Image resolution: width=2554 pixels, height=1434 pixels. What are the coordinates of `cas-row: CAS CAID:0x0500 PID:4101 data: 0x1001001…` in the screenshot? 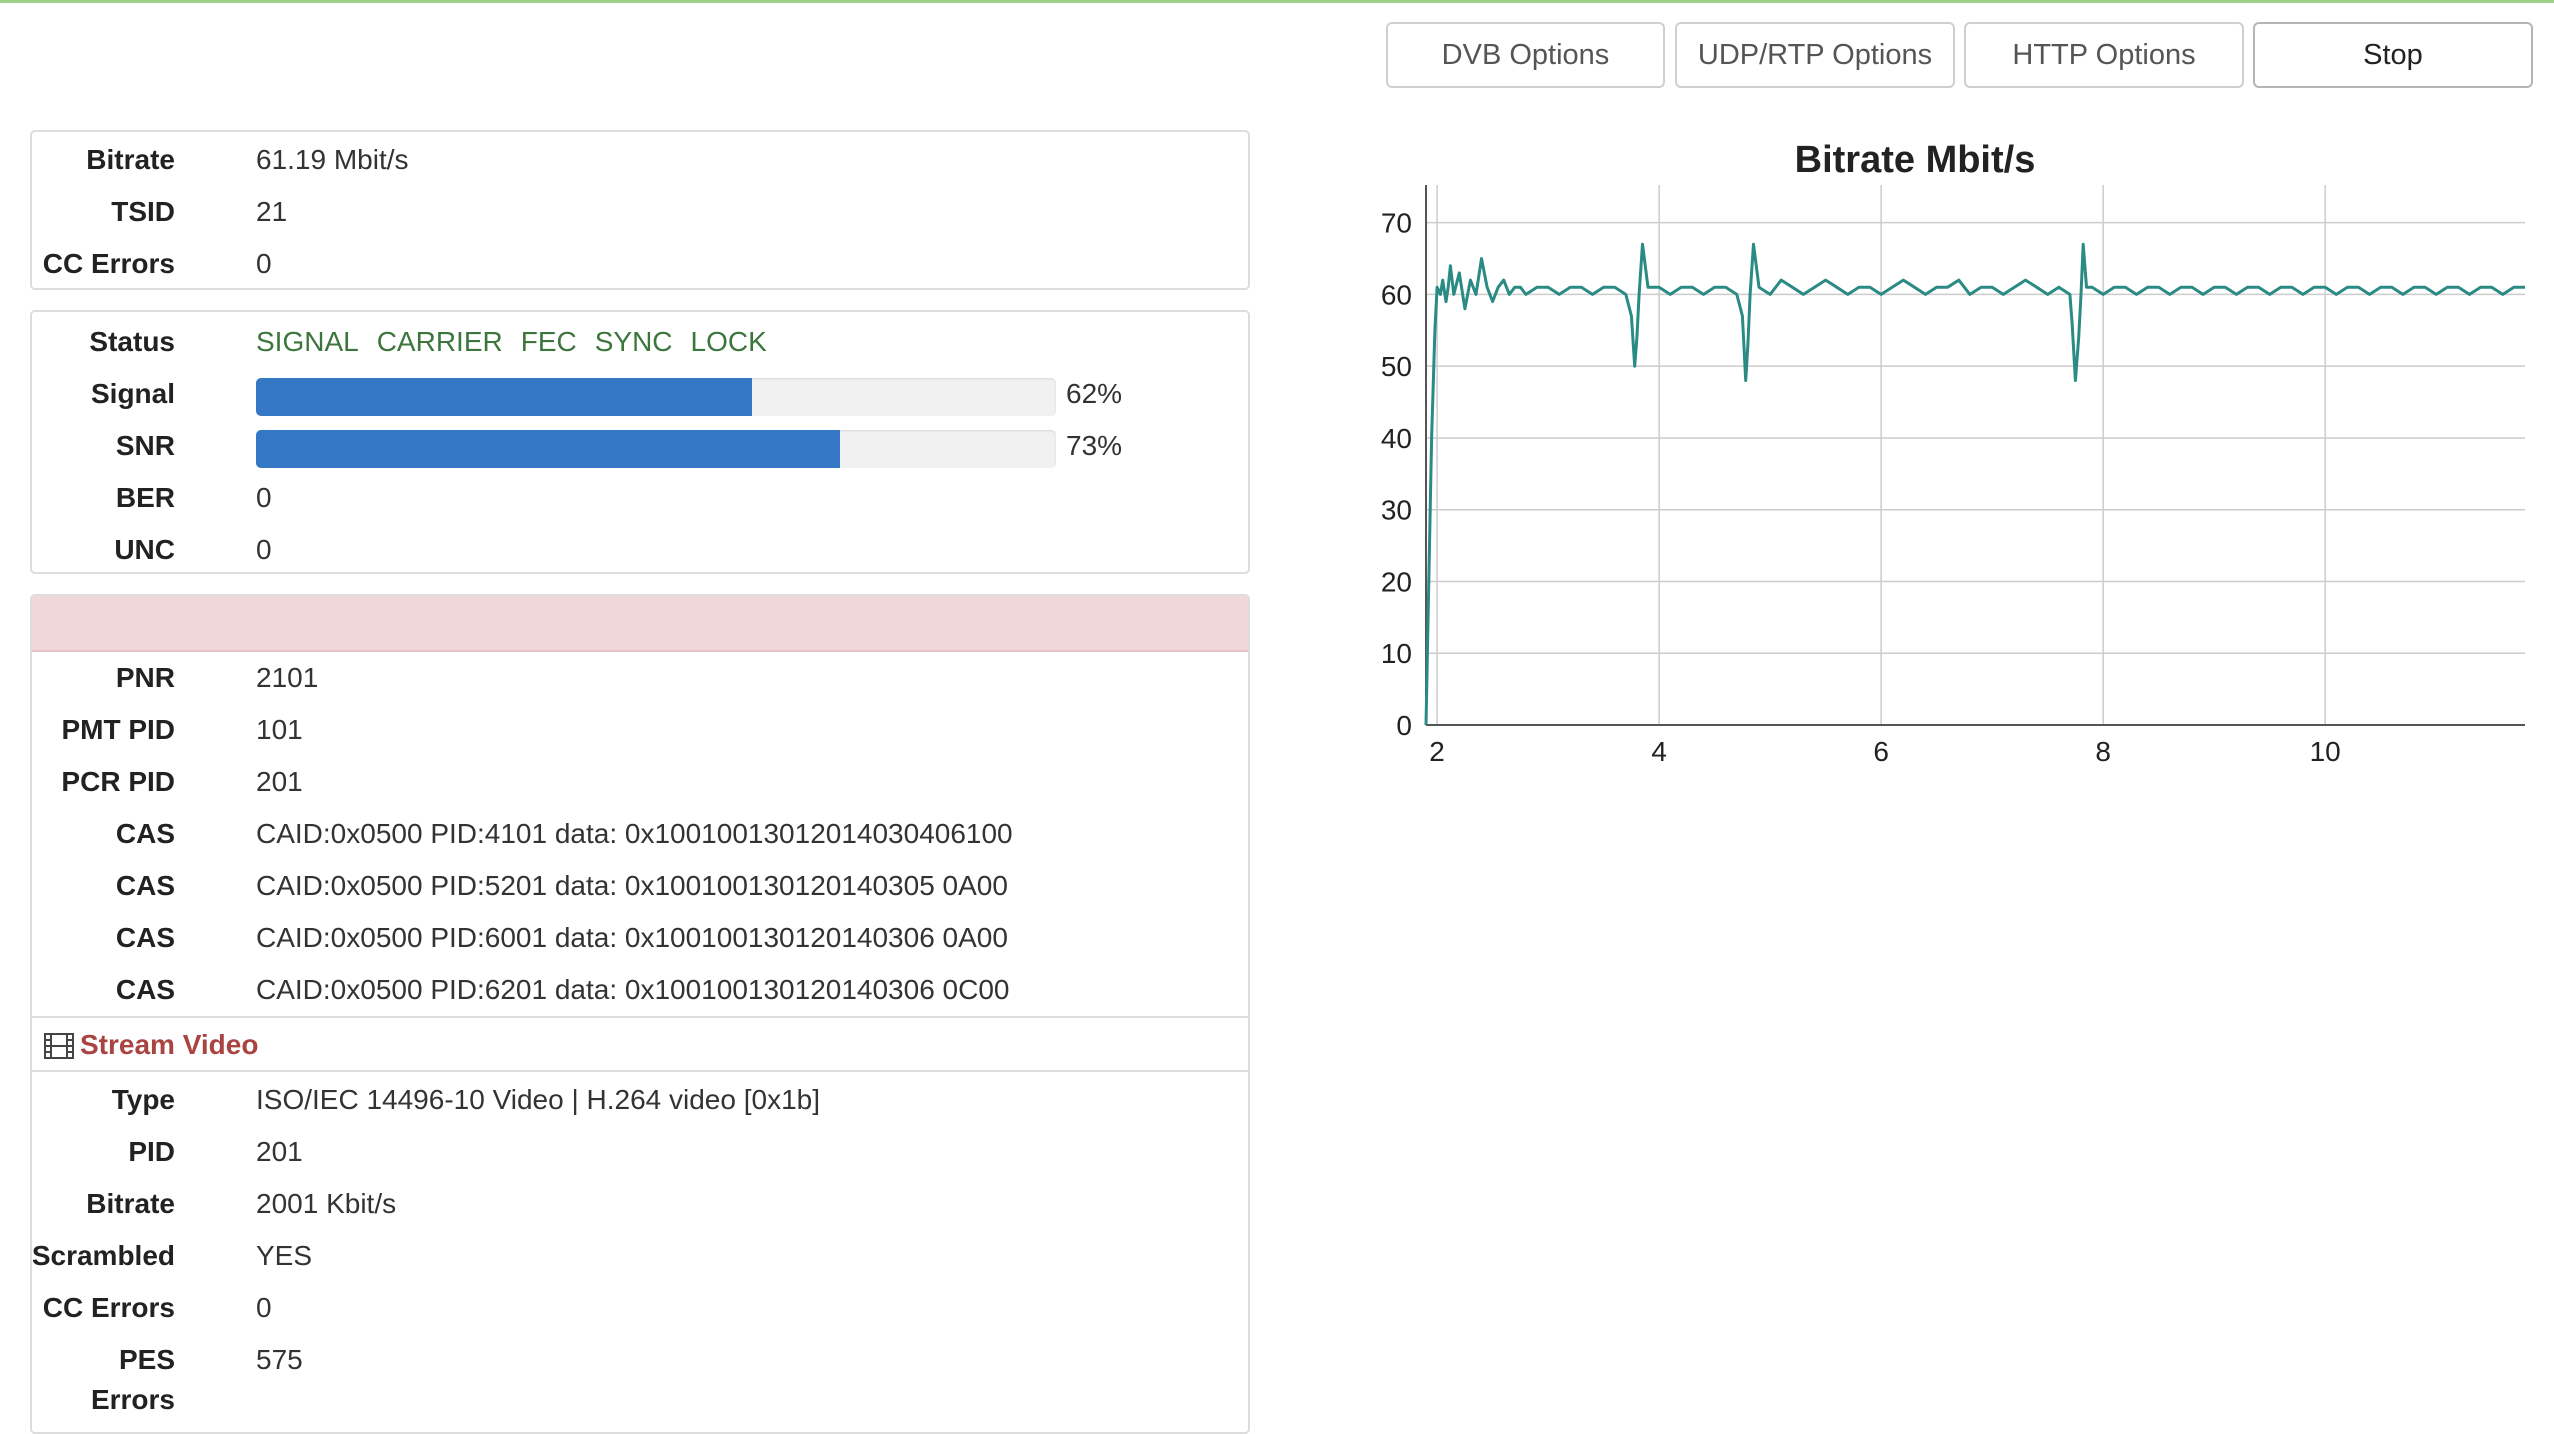 It's located at (640, 834).